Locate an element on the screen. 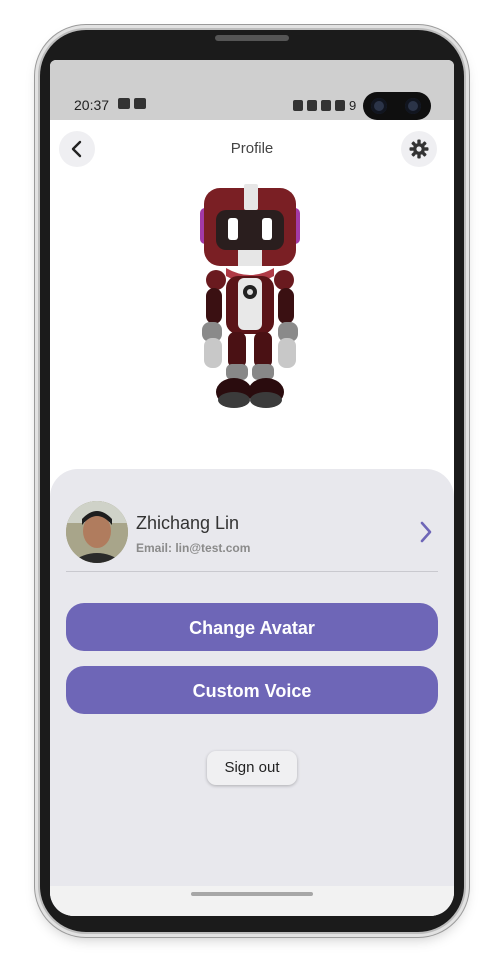 The height and width of the screenshot is (956, 496). robot-avatar is located at coordinates (250, 297).